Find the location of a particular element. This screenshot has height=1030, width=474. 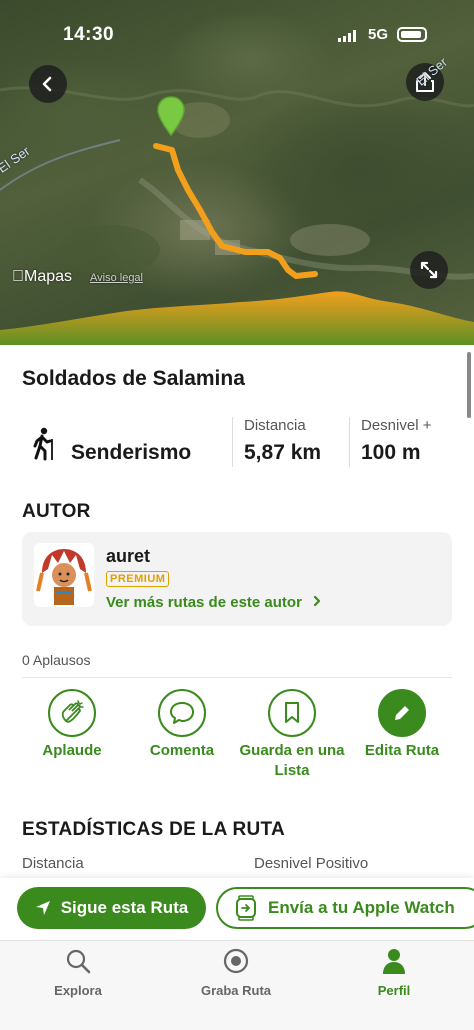

divider is located at coordinates (237, 677).